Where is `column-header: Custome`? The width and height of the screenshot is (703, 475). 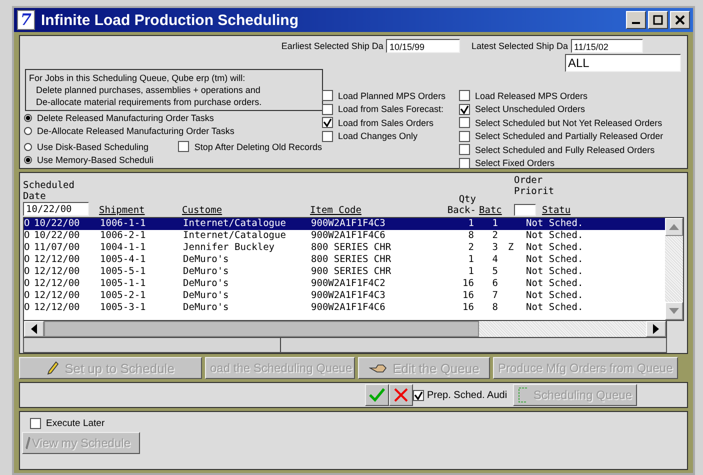 column-header: Custome is located at coordinates (246, 210).